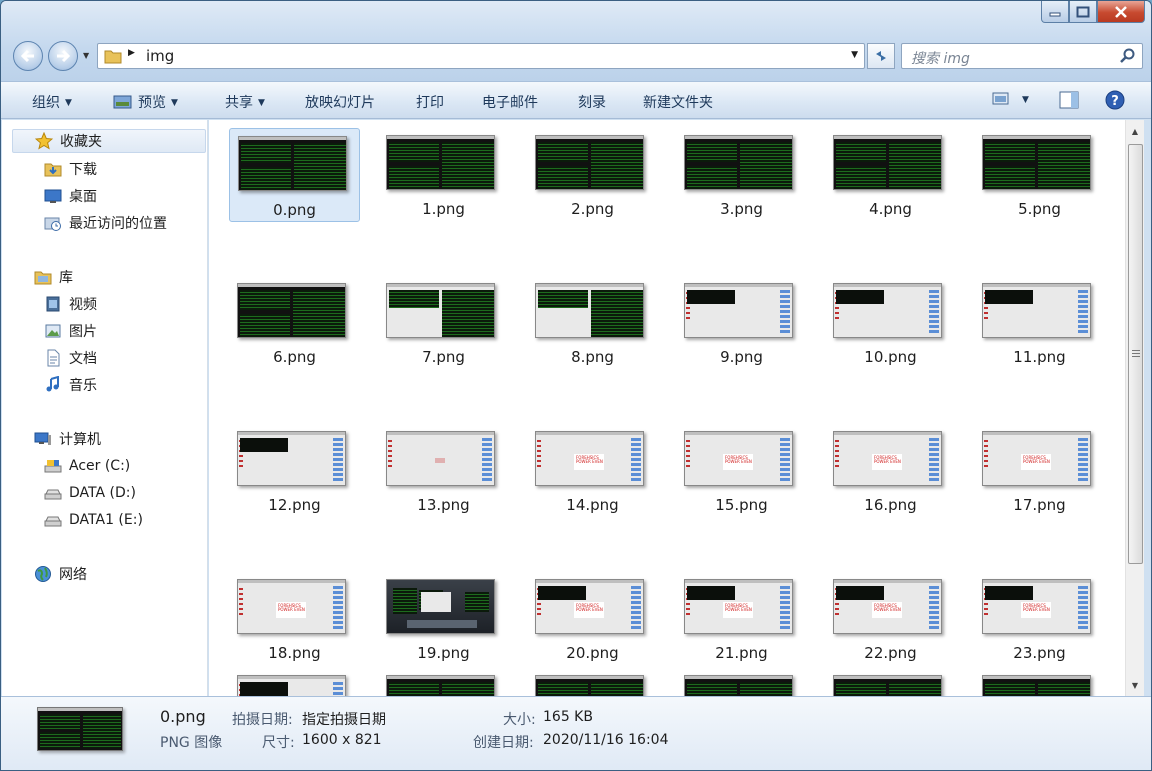  I want to click on burn-button: 刻录, so click(592, 102).